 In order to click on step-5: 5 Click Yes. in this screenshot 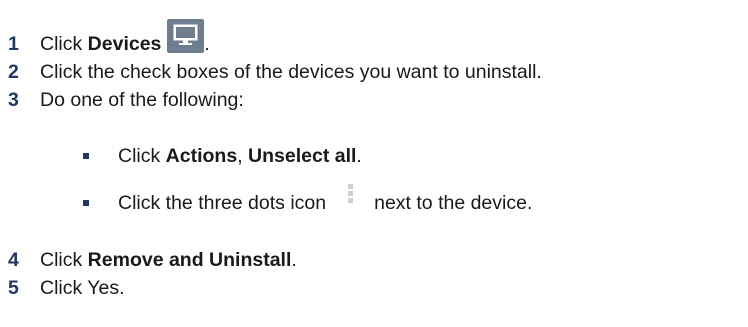, I will do `click(62, 288)`.